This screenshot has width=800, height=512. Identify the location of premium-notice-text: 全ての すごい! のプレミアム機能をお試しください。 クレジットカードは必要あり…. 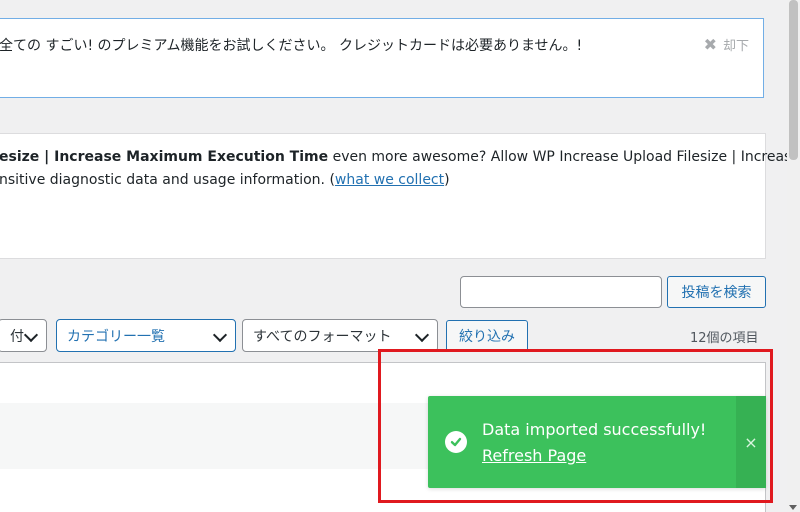
(291, 46).